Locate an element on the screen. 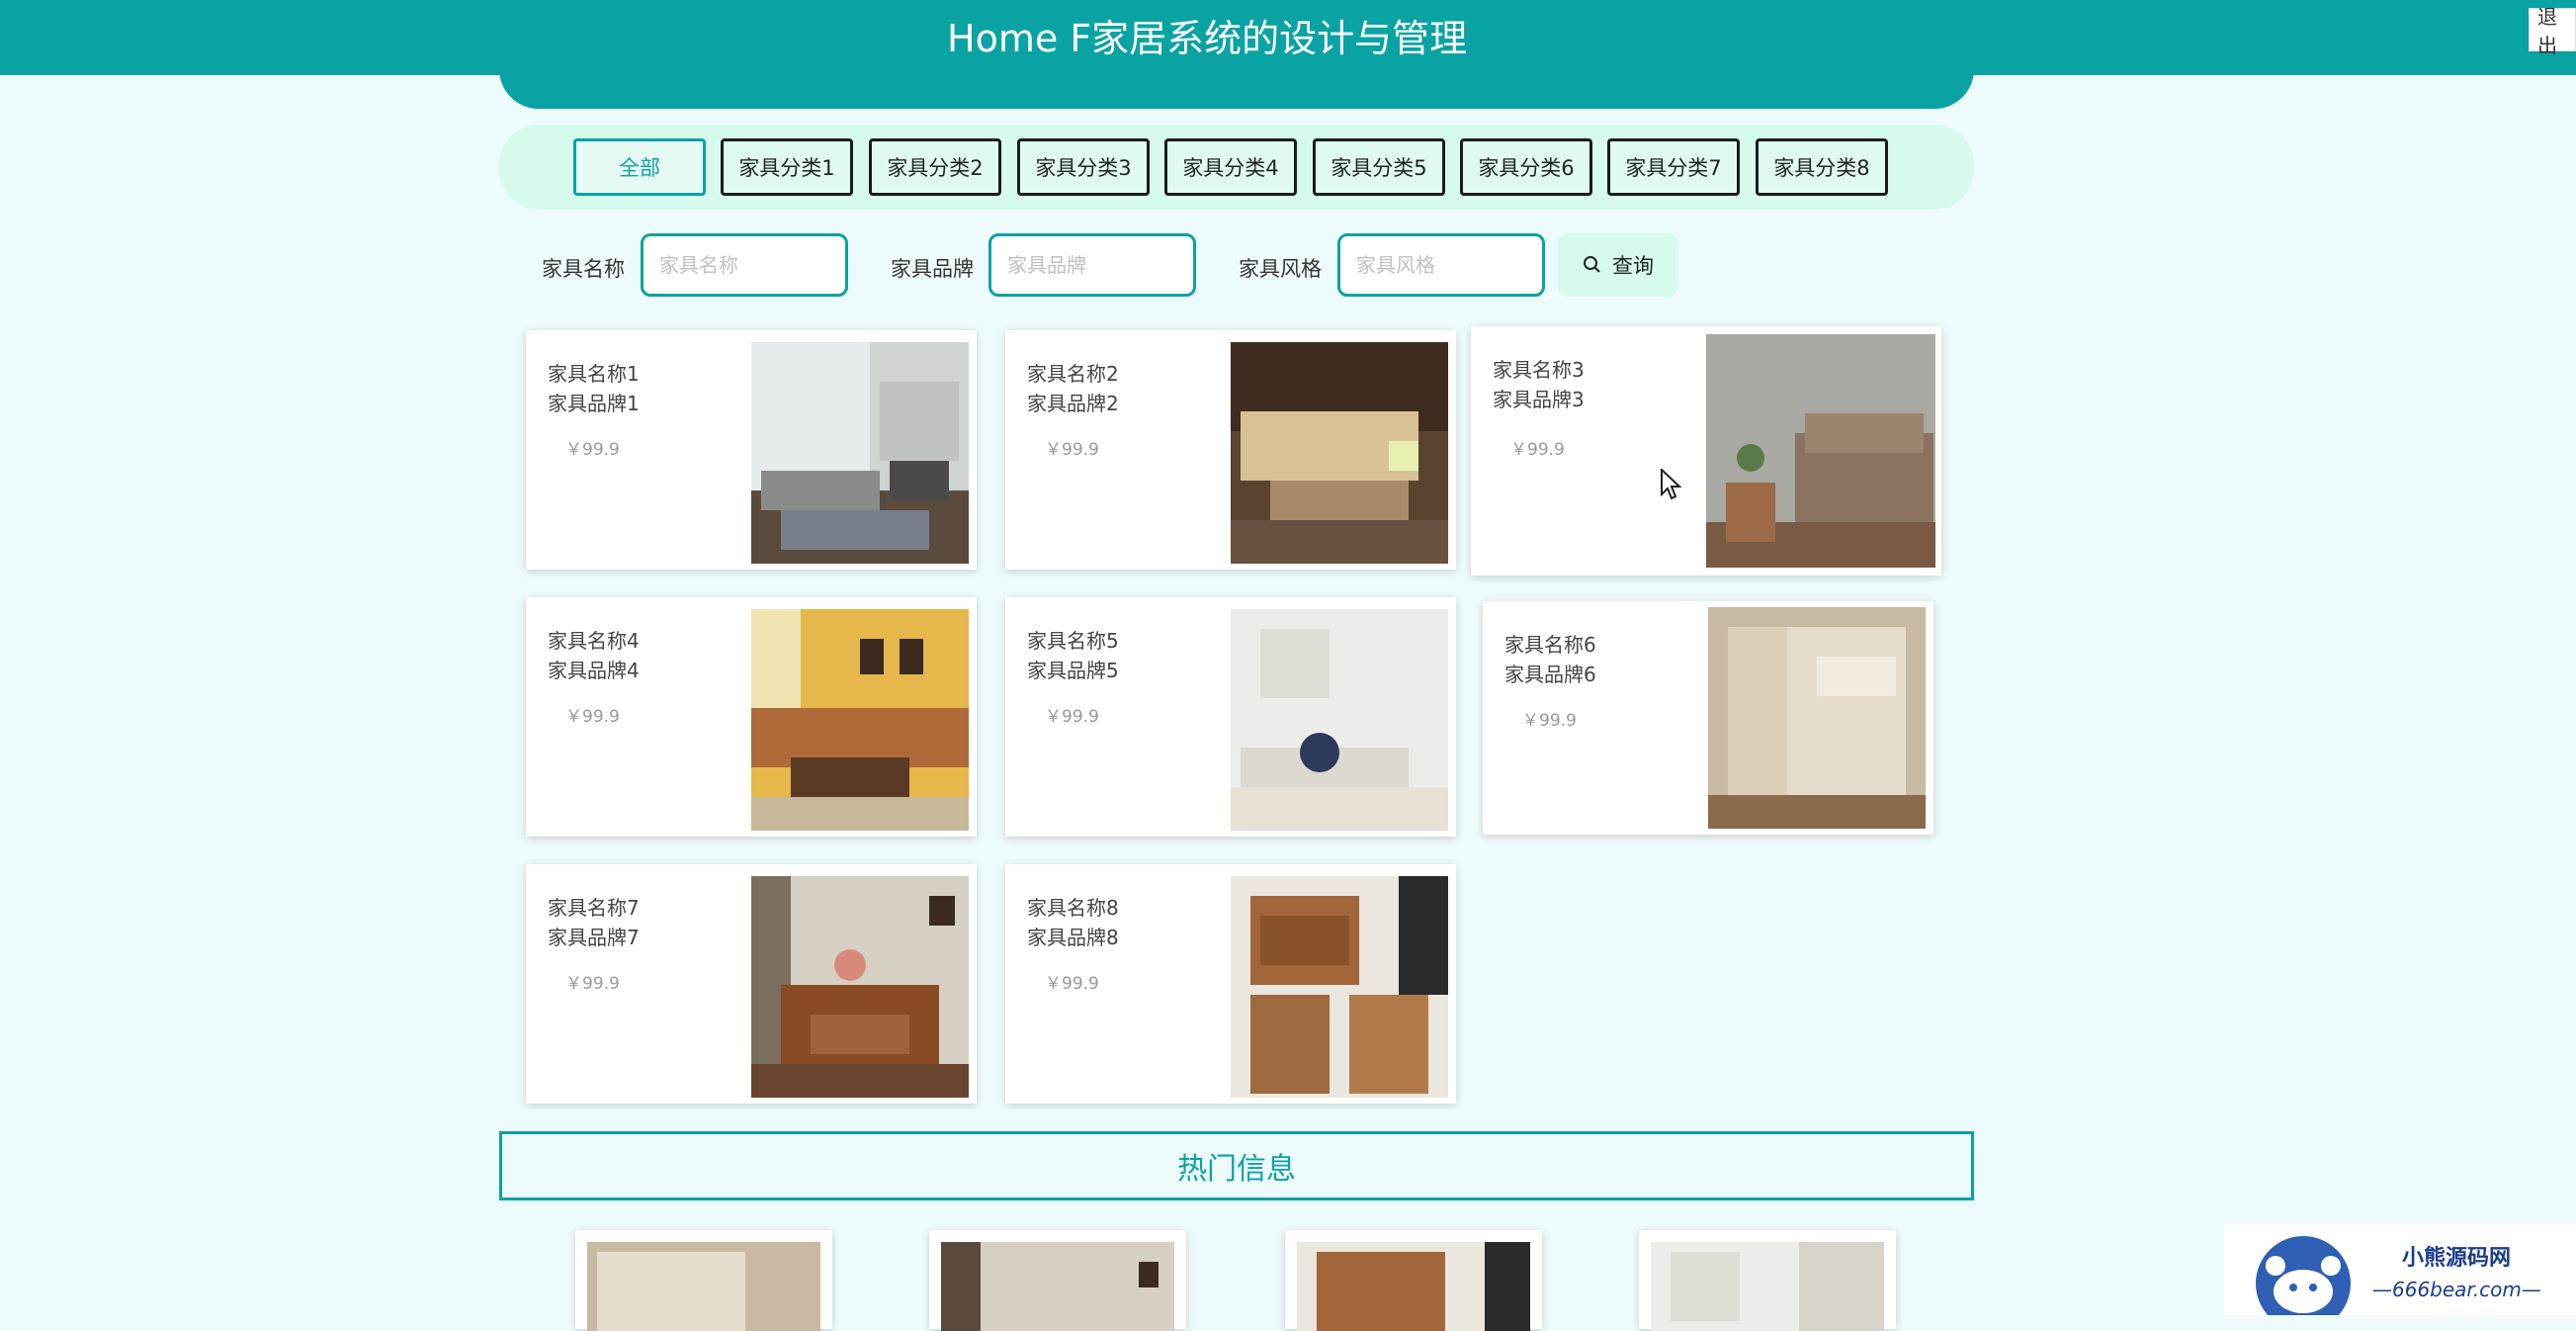  product-brand: 家具品牌1 is located at coordinates (594, 403).